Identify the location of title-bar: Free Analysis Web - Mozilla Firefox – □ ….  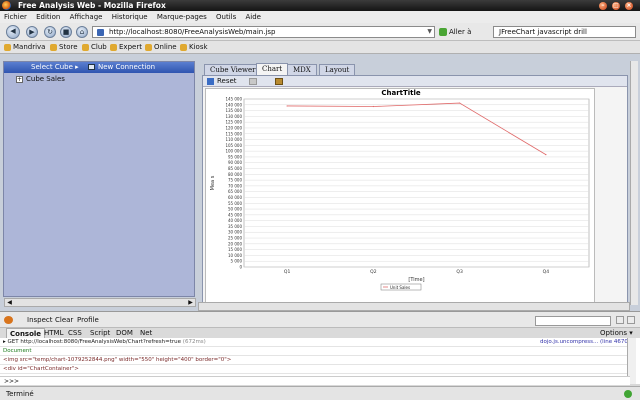
(320, 5).